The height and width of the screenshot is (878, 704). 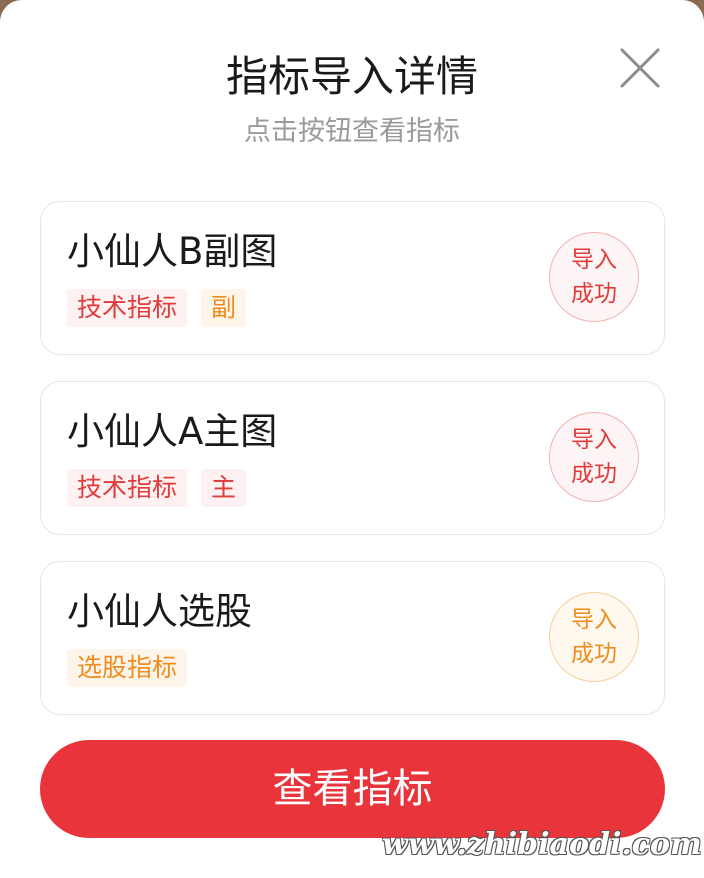 I want to click on indicator-name: 小仙人选股, so click(x=159, y=611).